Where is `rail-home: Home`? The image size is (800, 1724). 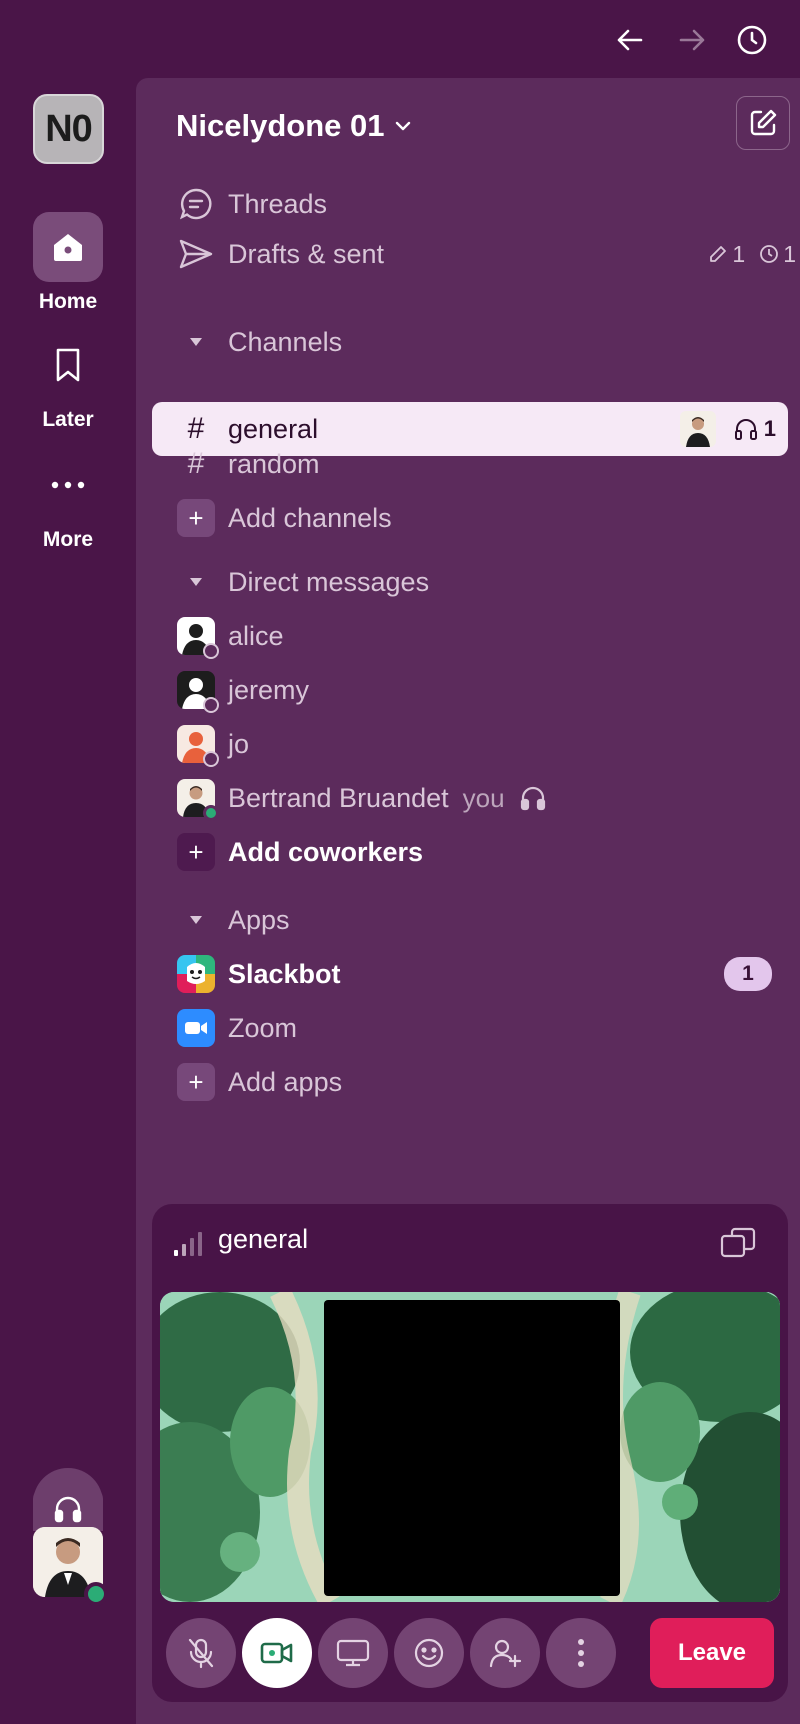
rail-home: Home is located at coordinates (68, 263).